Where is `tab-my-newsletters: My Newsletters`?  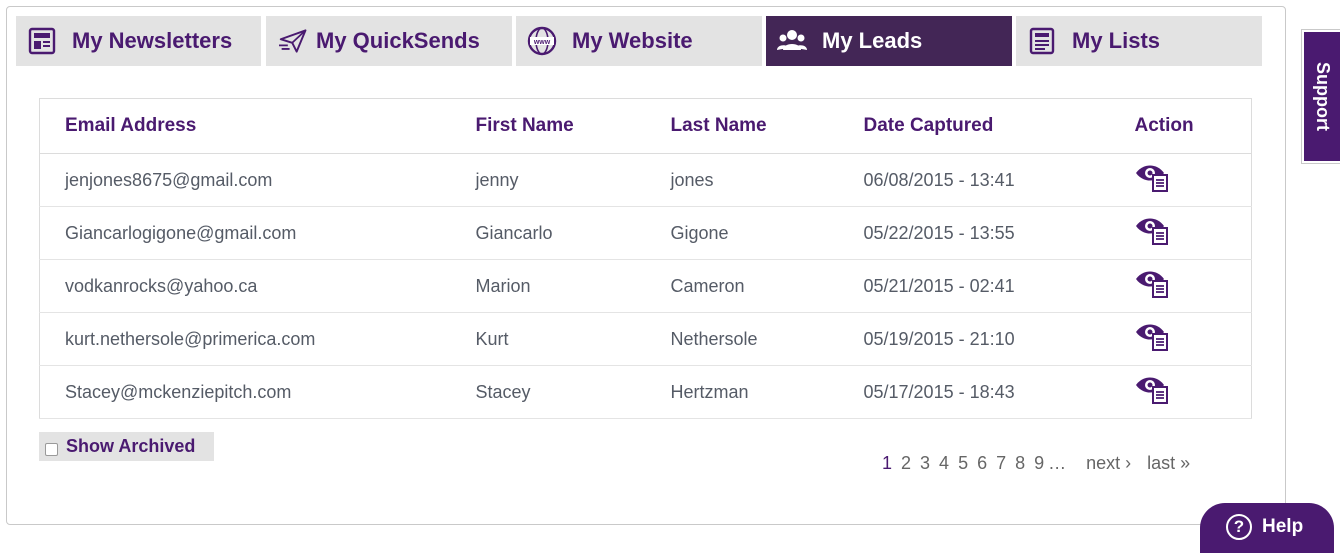
tab-my-newsletters: My Newsletters is located at coordinates (138, 41).